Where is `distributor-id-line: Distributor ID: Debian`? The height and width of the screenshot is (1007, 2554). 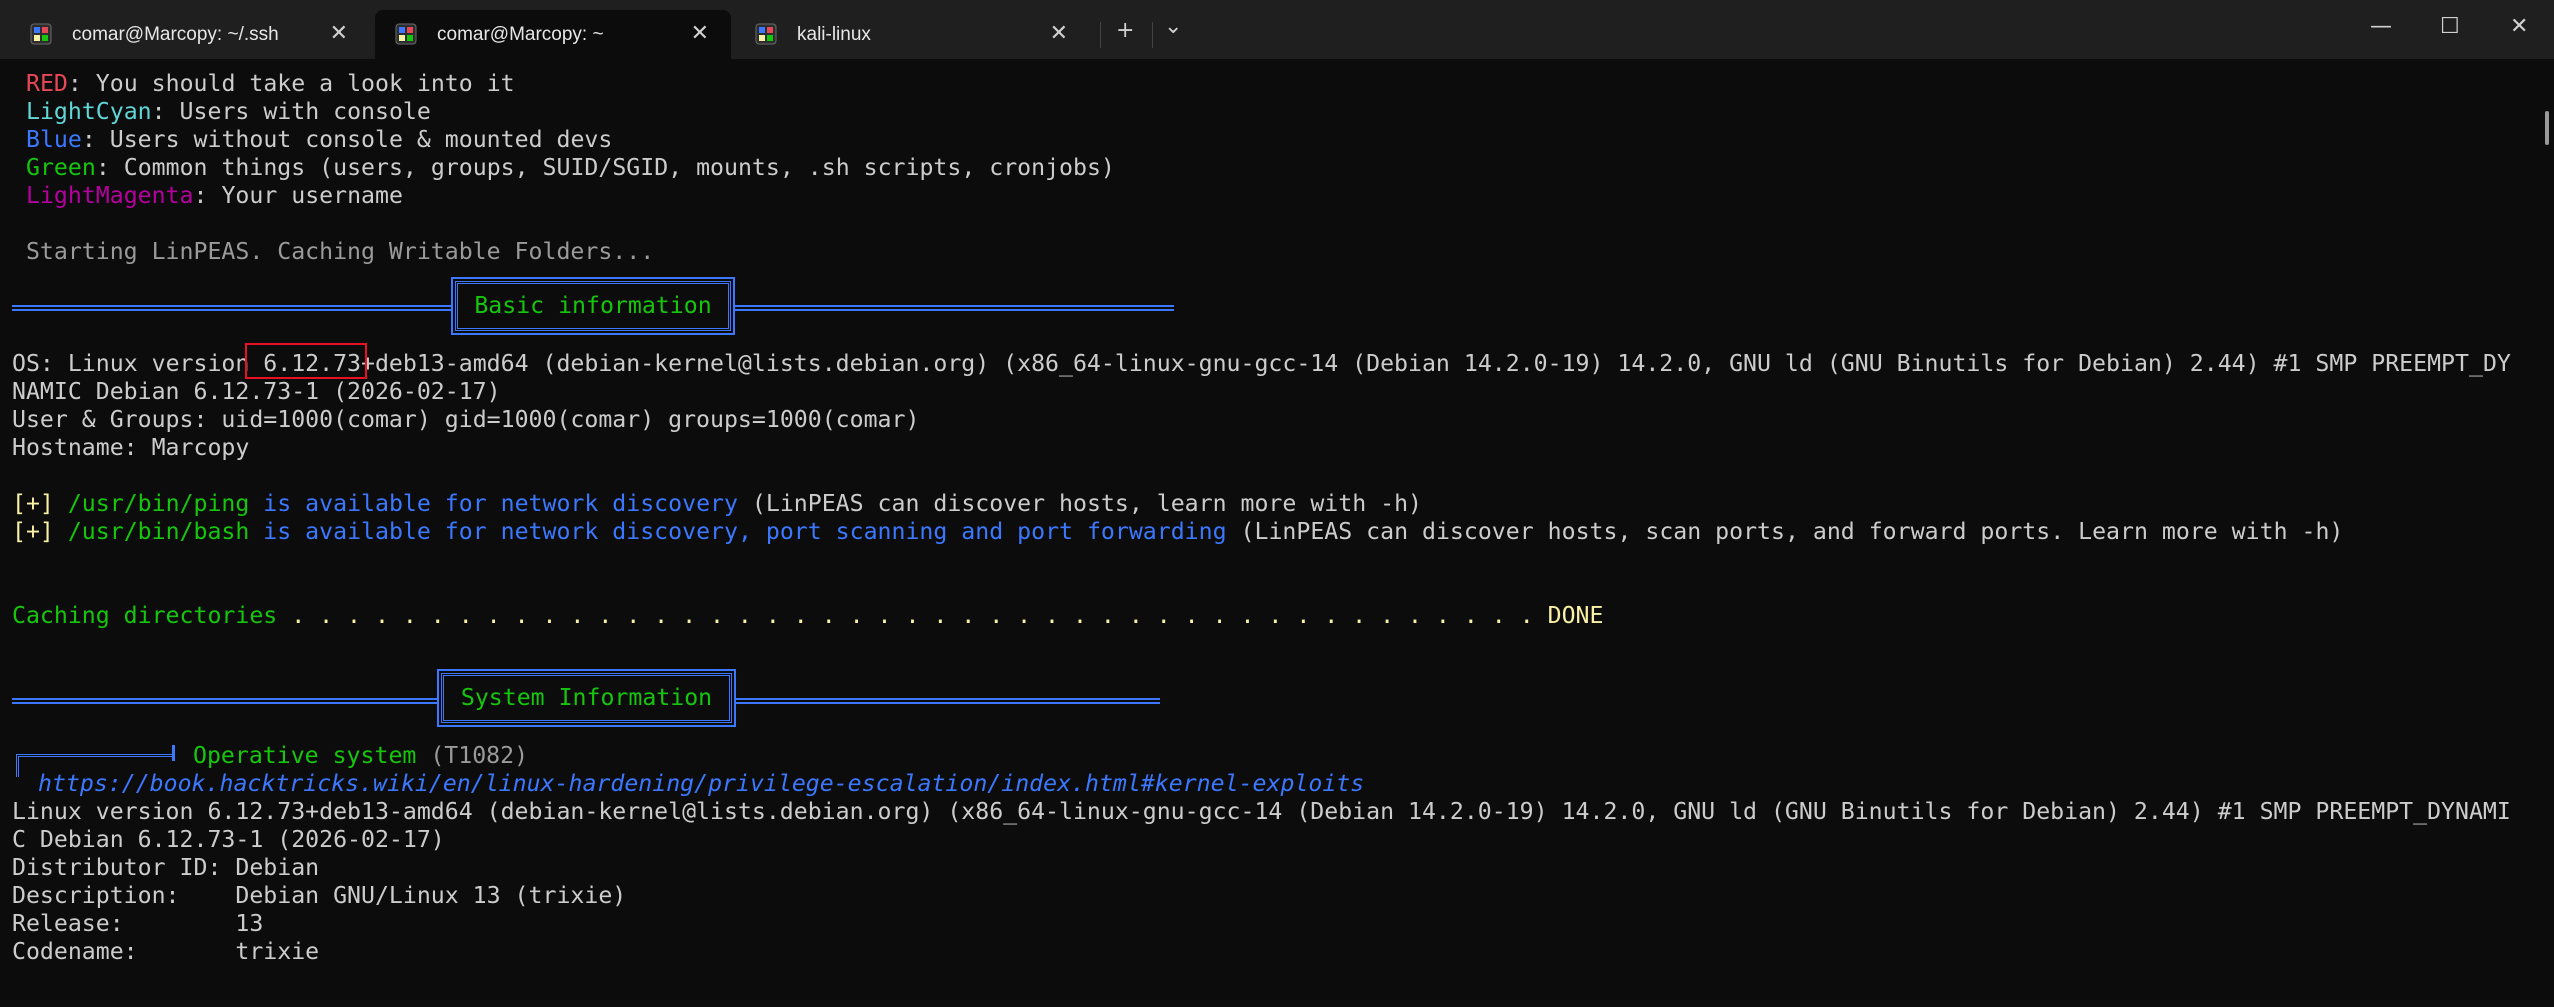 distributor-id-line: Distributor ID: Debian is located at coordinates (166, 867).